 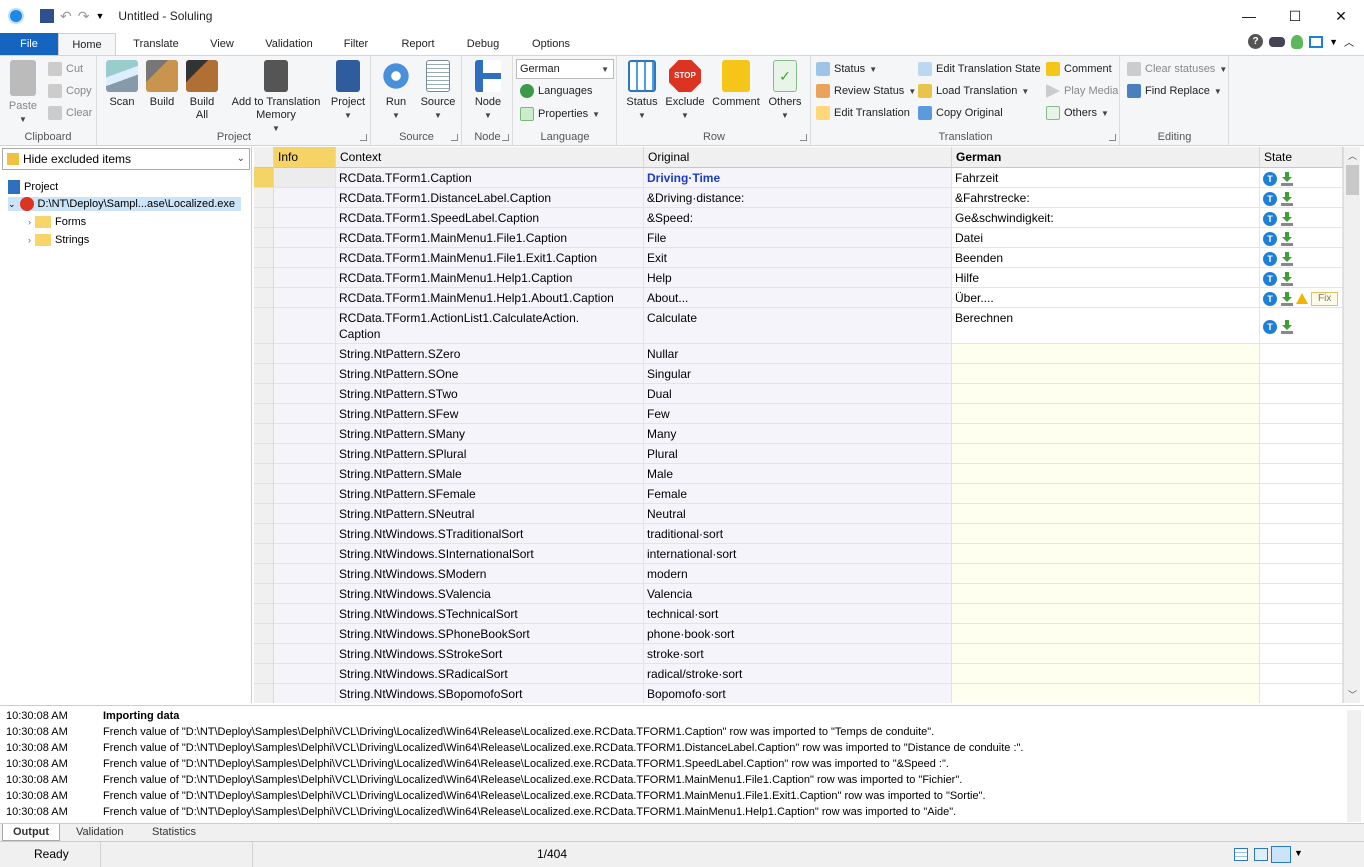 I want to click on tab-validation-output: Validation, so click(x=100, y=832).